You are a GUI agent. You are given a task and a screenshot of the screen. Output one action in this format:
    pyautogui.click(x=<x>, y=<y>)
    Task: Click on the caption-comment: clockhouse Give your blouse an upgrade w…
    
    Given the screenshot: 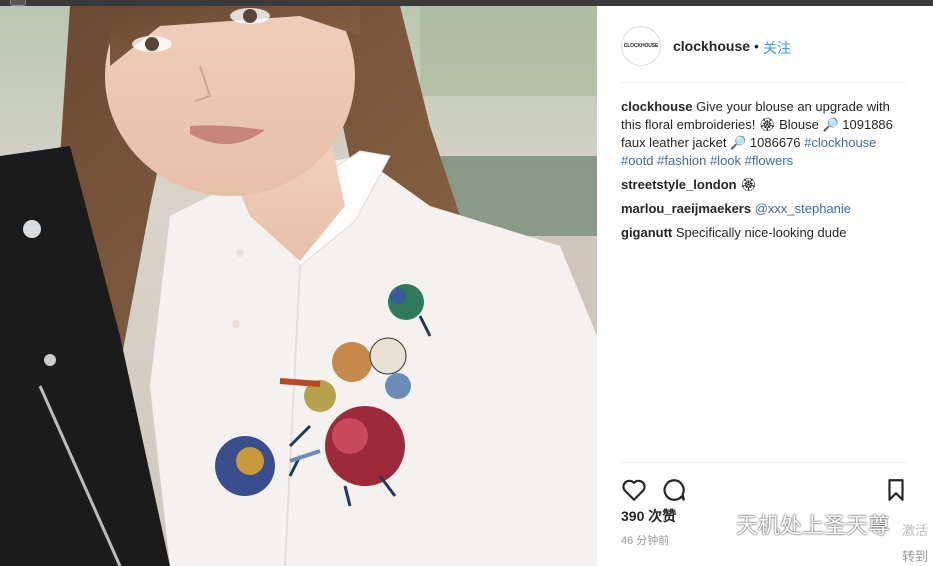 What is the action you would take?
    pyautogui.click(x=763, y=134)
    